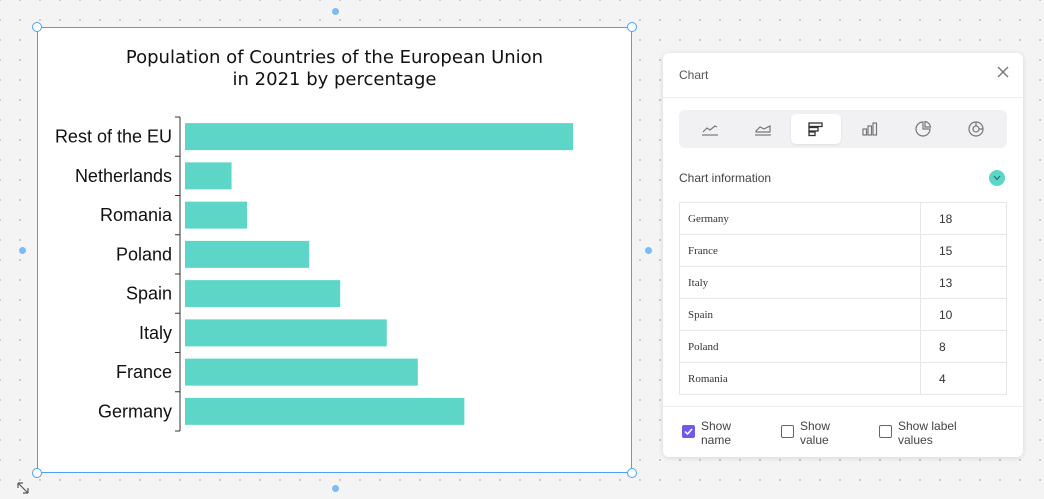 Image resolution: width=1044 pixels, height=499 pixels. What do you see at coordinates (787, 431) in the screenshot?
I see `show-value-checkbox` at bounding box center [787, 431].